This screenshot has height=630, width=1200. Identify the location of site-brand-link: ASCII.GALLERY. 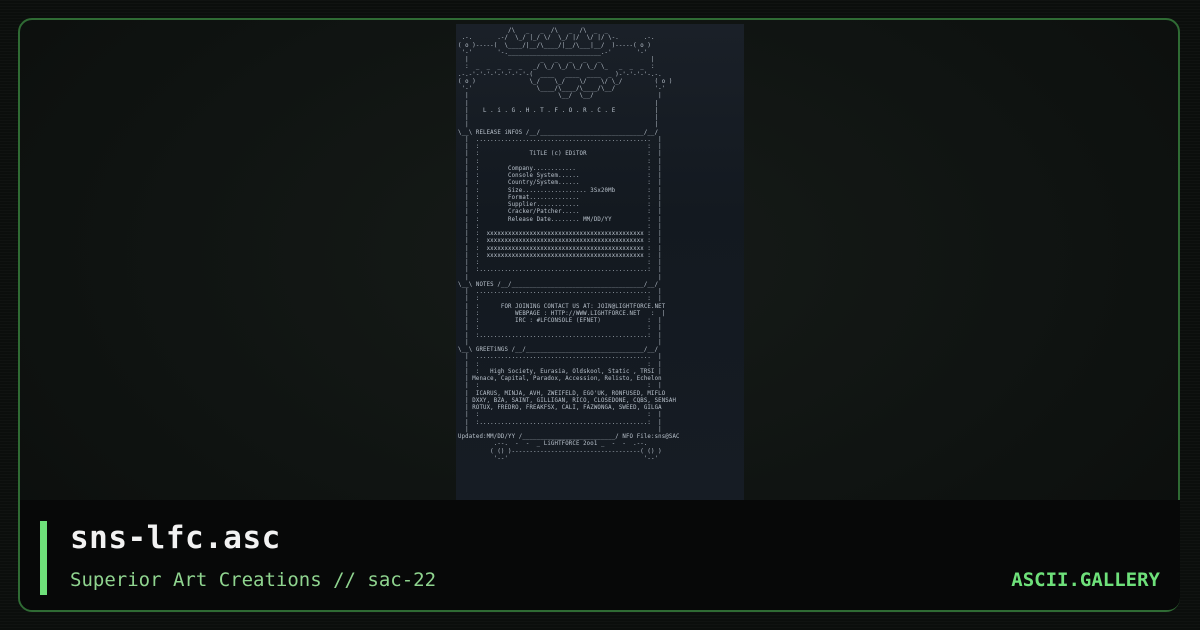
(1085, 580).